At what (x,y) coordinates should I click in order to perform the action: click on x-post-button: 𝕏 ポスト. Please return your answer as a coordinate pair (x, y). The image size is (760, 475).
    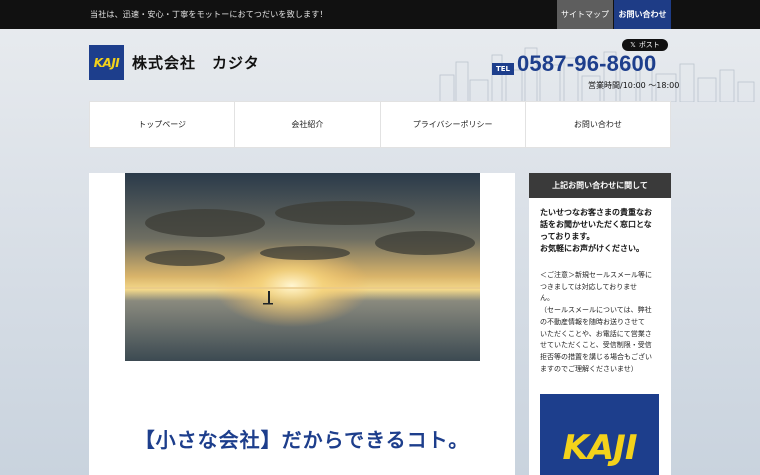
    Looking at the image, I should click on (645, 45).